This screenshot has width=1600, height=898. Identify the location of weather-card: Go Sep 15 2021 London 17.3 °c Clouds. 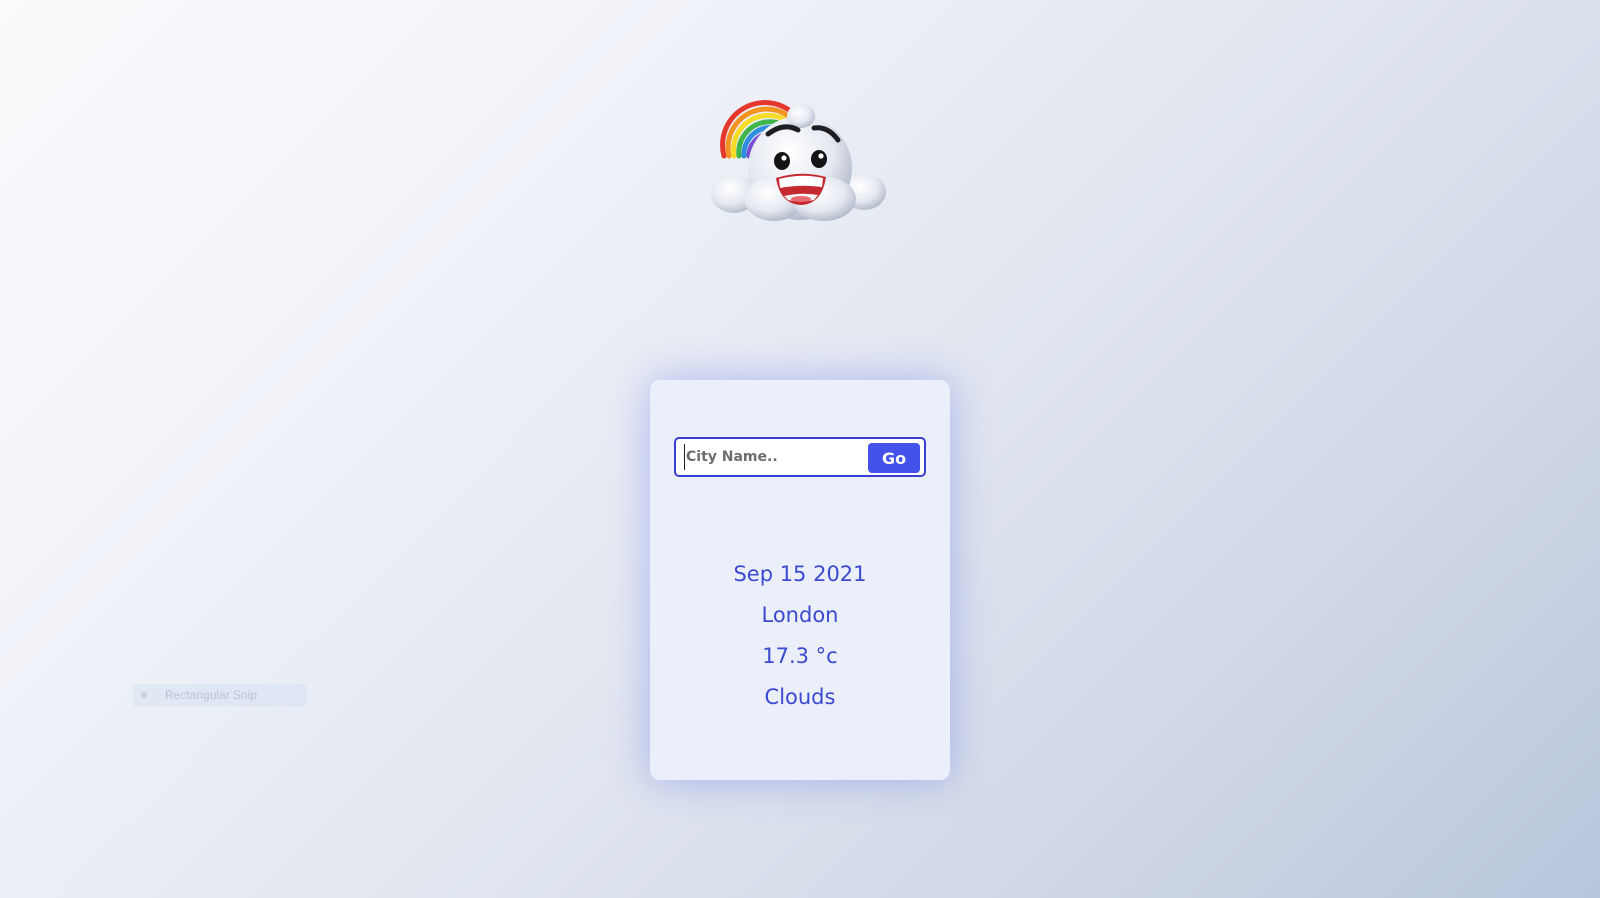
(800, 580).